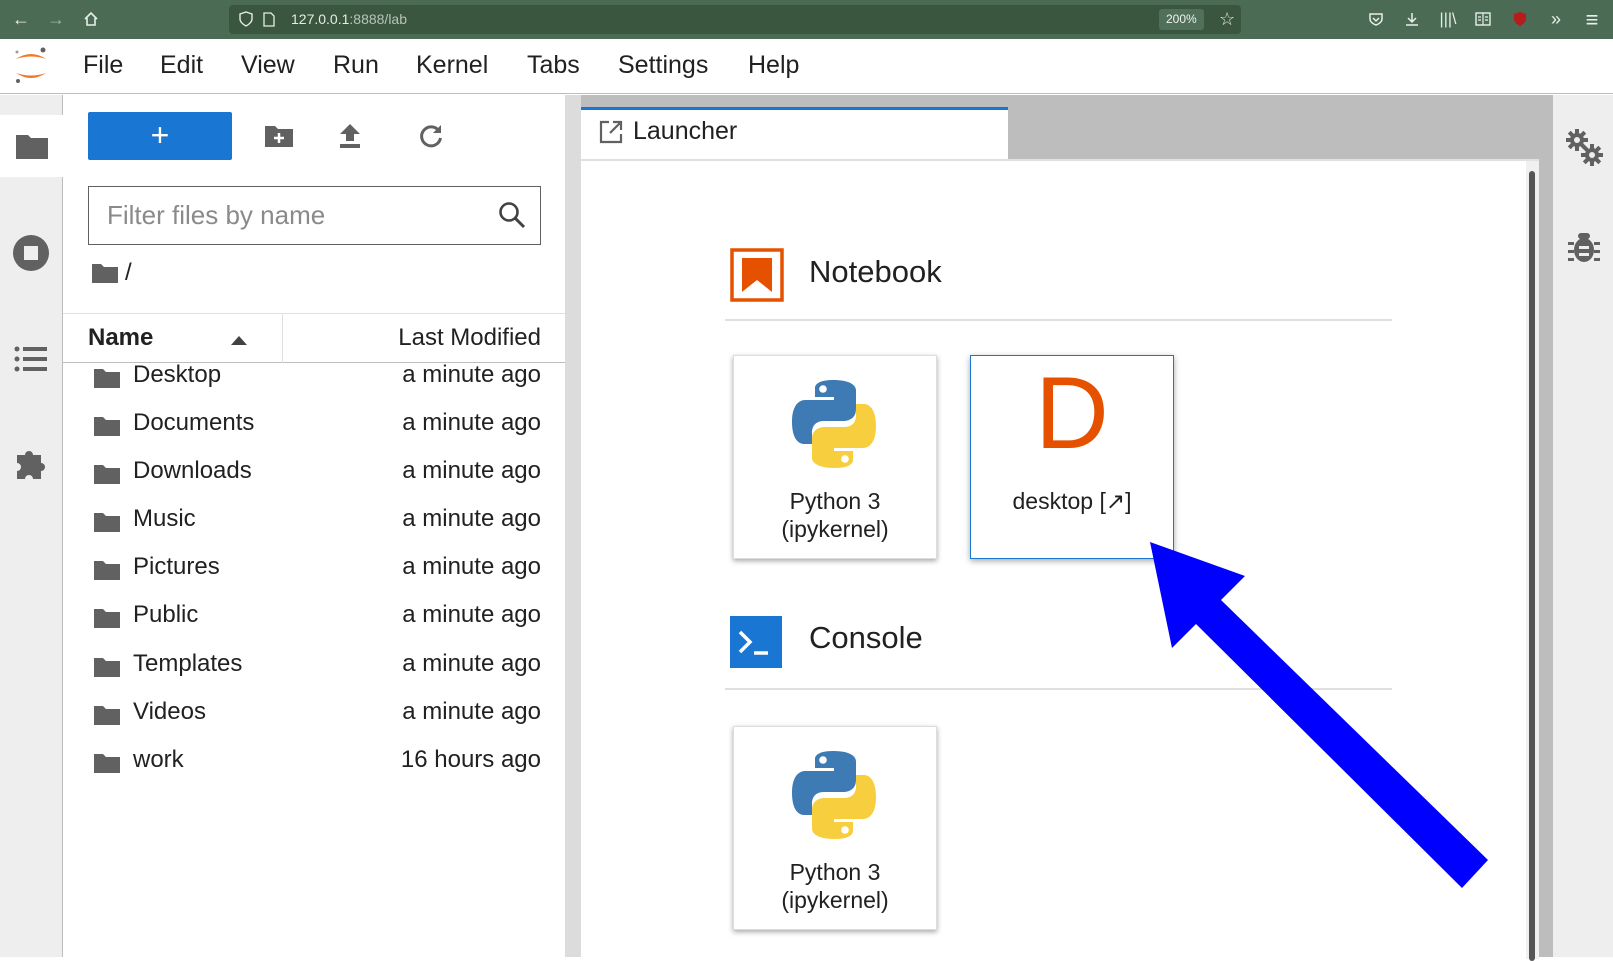  I want to click on page-icon, so click(269, 22).